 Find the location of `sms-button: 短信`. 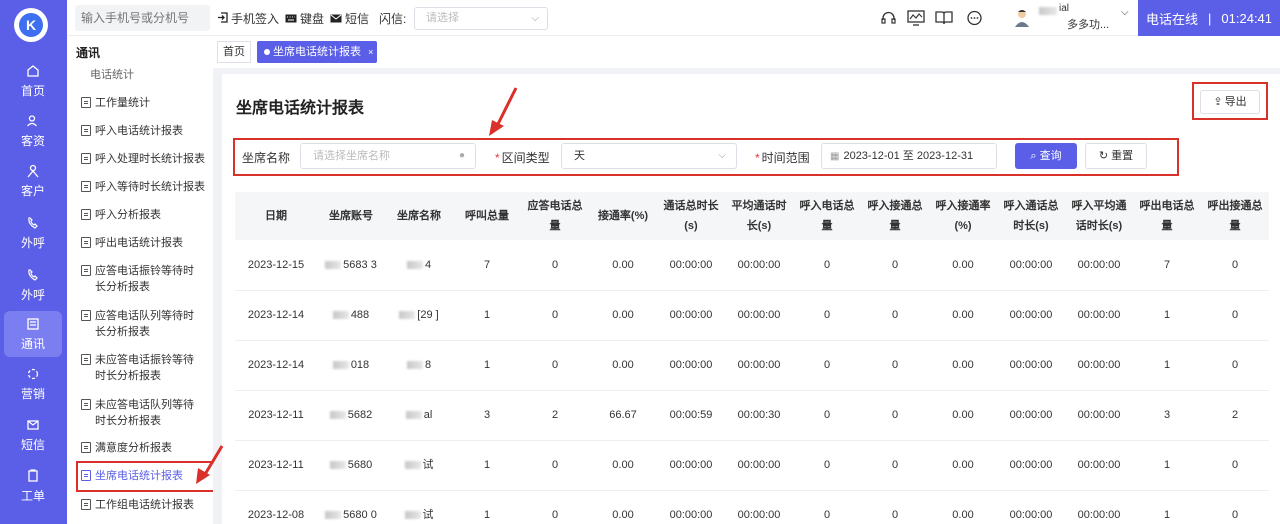

sms-button: 短信 is located at coordinates (349, 18).